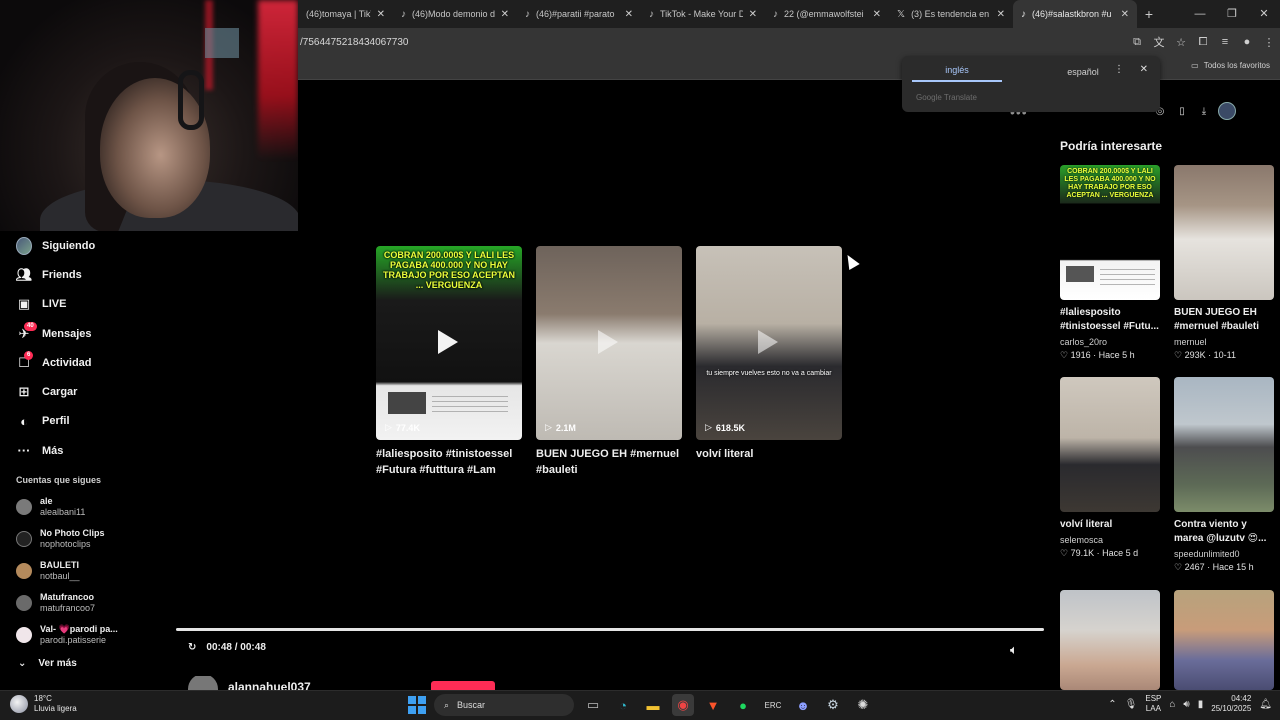 The image size is (1280, 720). What do you see at coordinates (1119, 69) in the screenshot?
I see `translate-menu-icon: ⋮` at bounding box center [1119, 69].